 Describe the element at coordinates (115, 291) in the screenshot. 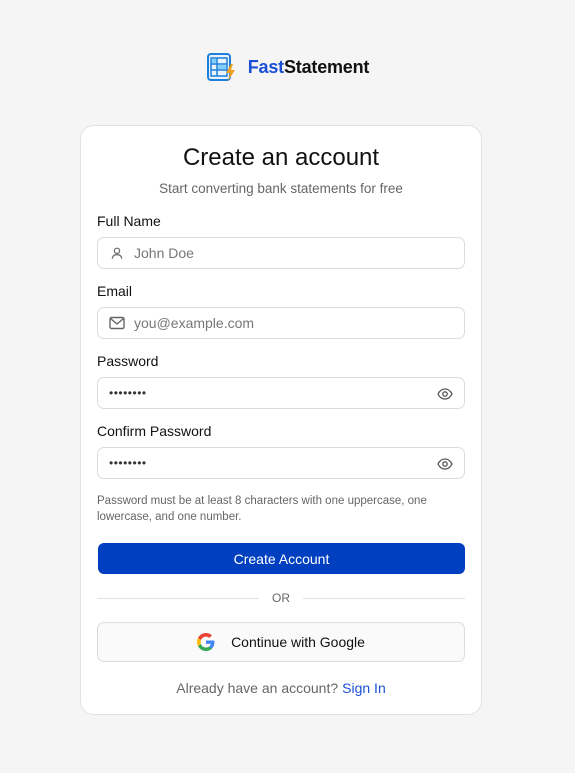

I see `email-label: Email` at that location.